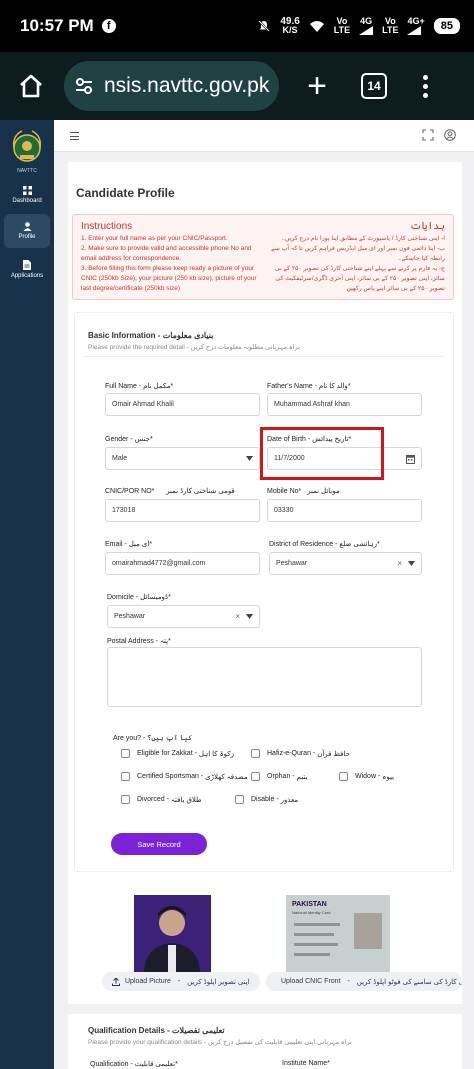 This screenshot has height=1069, width=474. I want to click on facebook-icon: f, so click(108, 26).